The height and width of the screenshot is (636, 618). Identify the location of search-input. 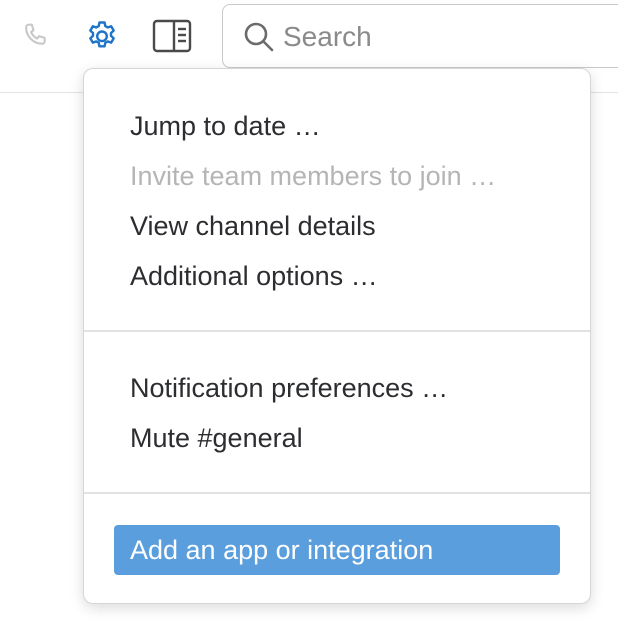
(443, 37).